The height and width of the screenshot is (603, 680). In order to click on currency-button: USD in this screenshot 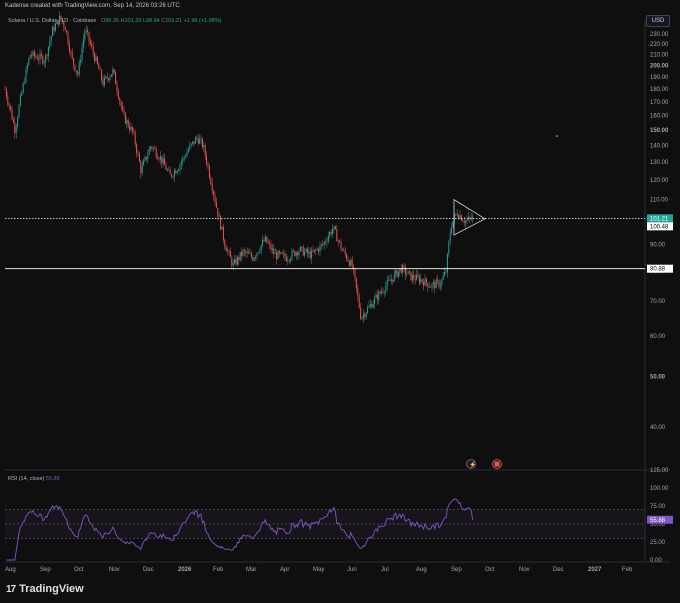, I will do `click(658, 21)`.